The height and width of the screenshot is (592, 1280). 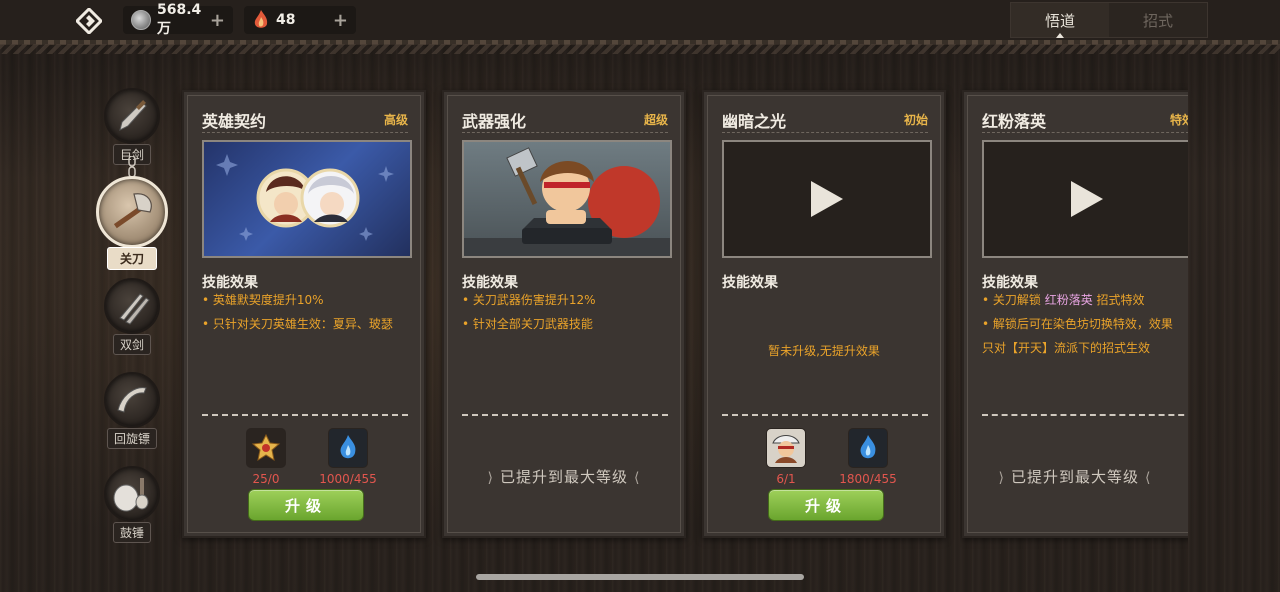 I want to click on effect-highlight: 红粉落英, so click(x=1068, y=300).